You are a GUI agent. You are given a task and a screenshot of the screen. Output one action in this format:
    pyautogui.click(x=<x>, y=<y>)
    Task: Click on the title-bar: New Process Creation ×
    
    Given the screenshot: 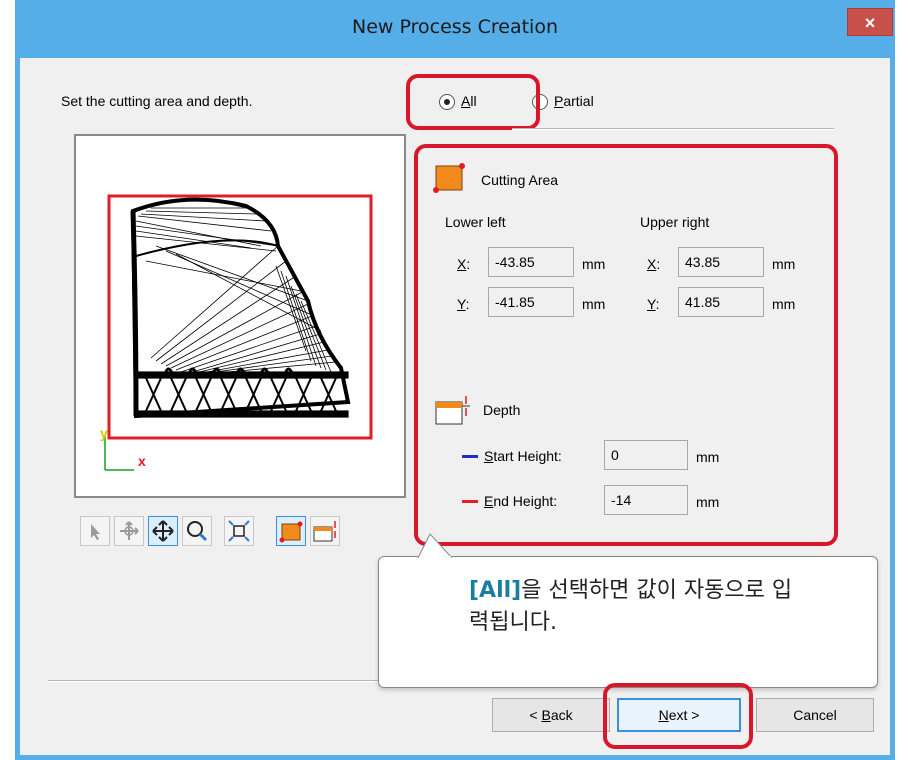 What is the action you would take?
    pyautogui.click(x=455, y=29)
    